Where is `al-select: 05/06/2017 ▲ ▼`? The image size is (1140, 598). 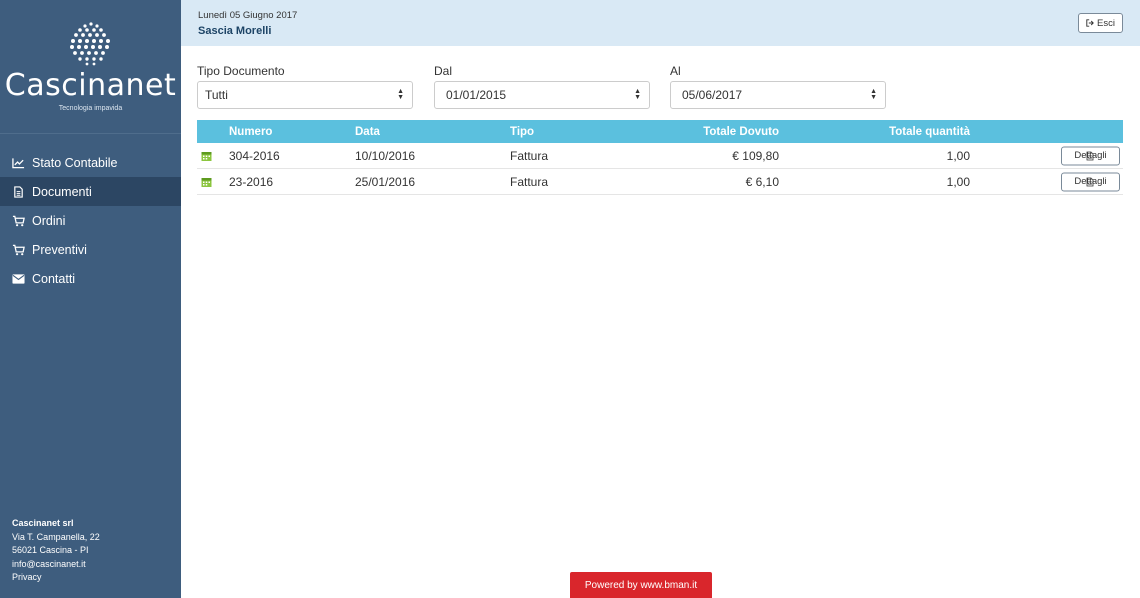 al-select: 05/06/2017 ▲ ▼ is located at coordinates (778, 95).